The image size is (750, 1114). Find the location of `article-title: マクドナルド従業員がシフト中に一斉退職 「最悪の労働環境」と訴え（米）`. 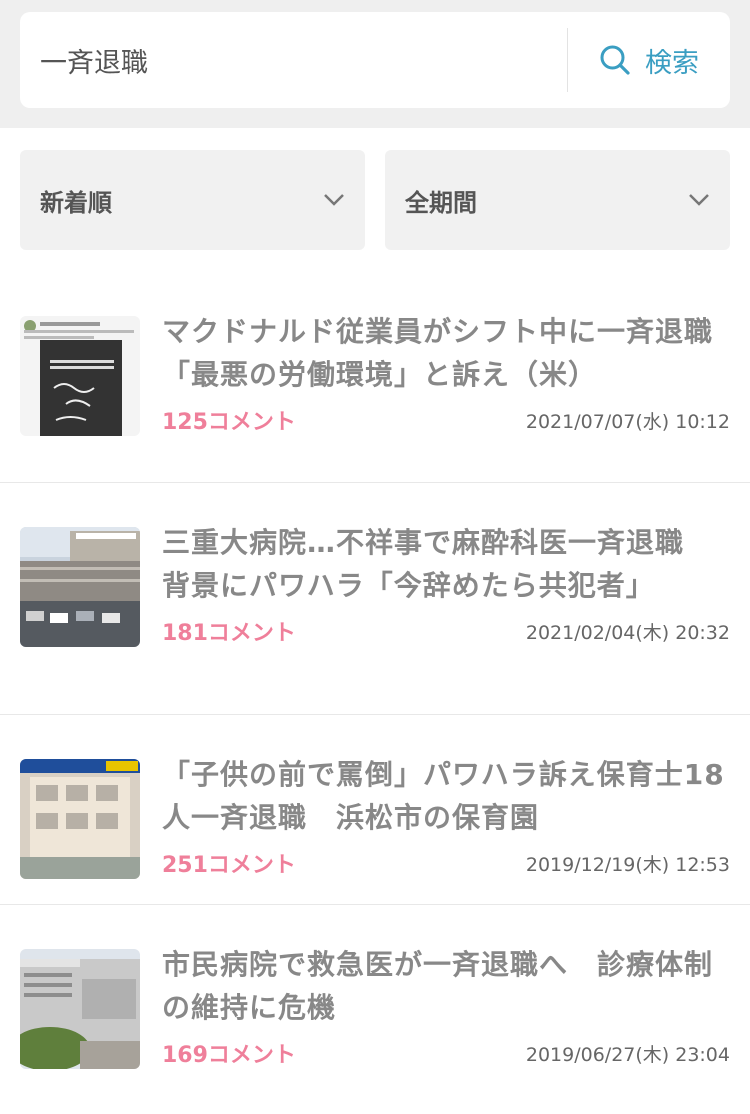

article-title: マクドナルド従業員がシフト中に一斉退職 「最悪の労働環境」と訴え（米） is located at coordinates (451, 353).